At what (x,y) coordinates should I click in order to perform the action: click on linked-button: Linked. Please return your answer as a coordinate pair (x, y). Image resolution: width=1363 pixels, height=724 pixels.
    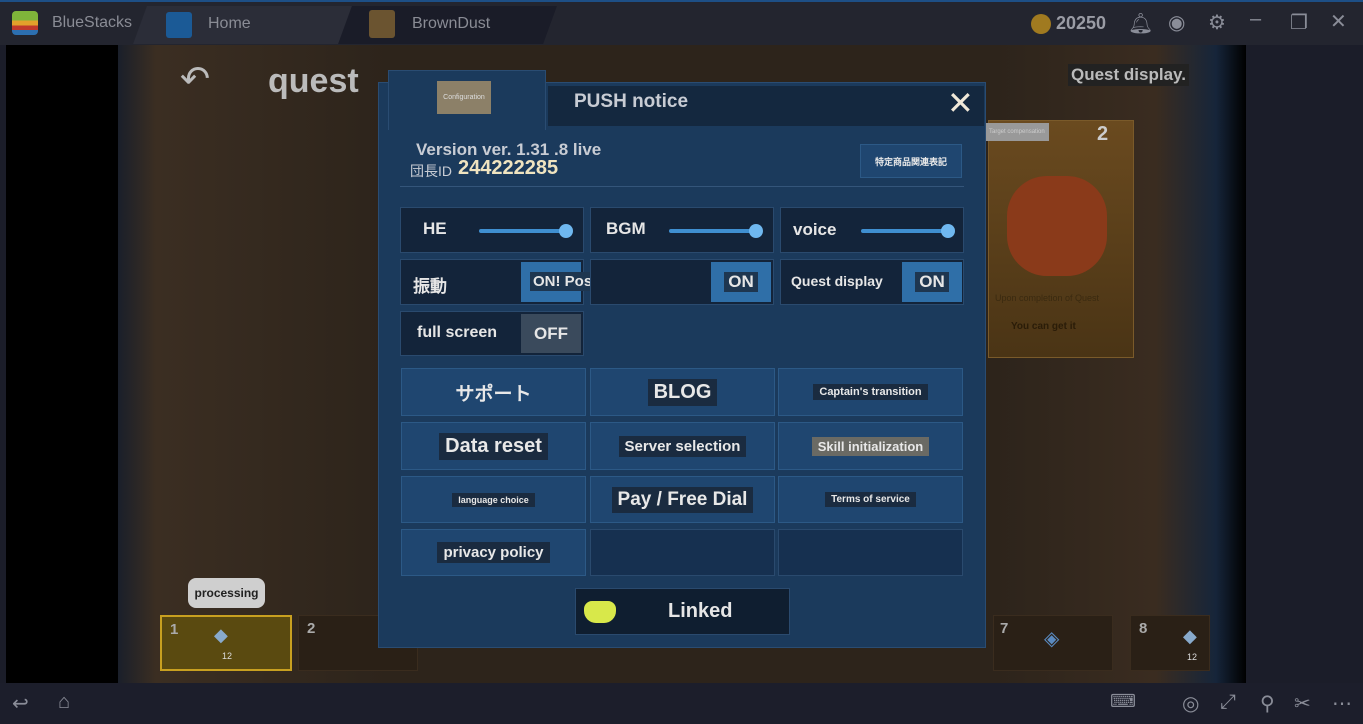
    Looking at the image, I should click on (682, 611).